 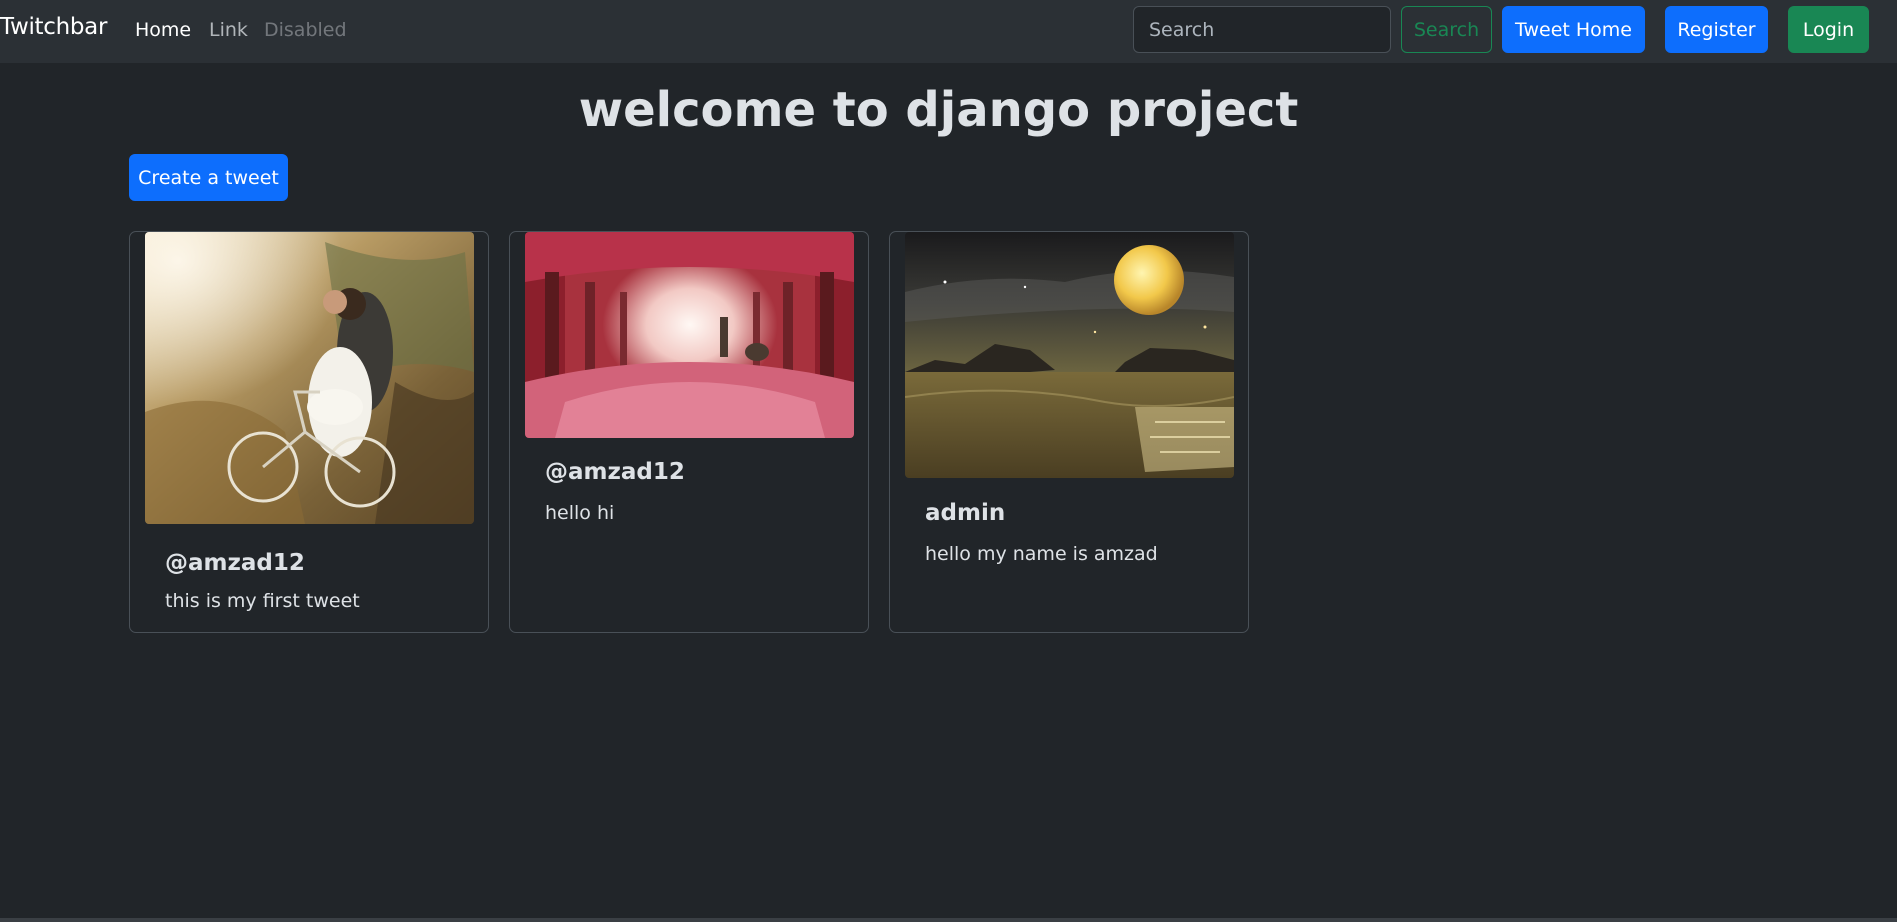 I want to click on tweet-card: admin hello my name is amzad, so click(x=1069, y=432).